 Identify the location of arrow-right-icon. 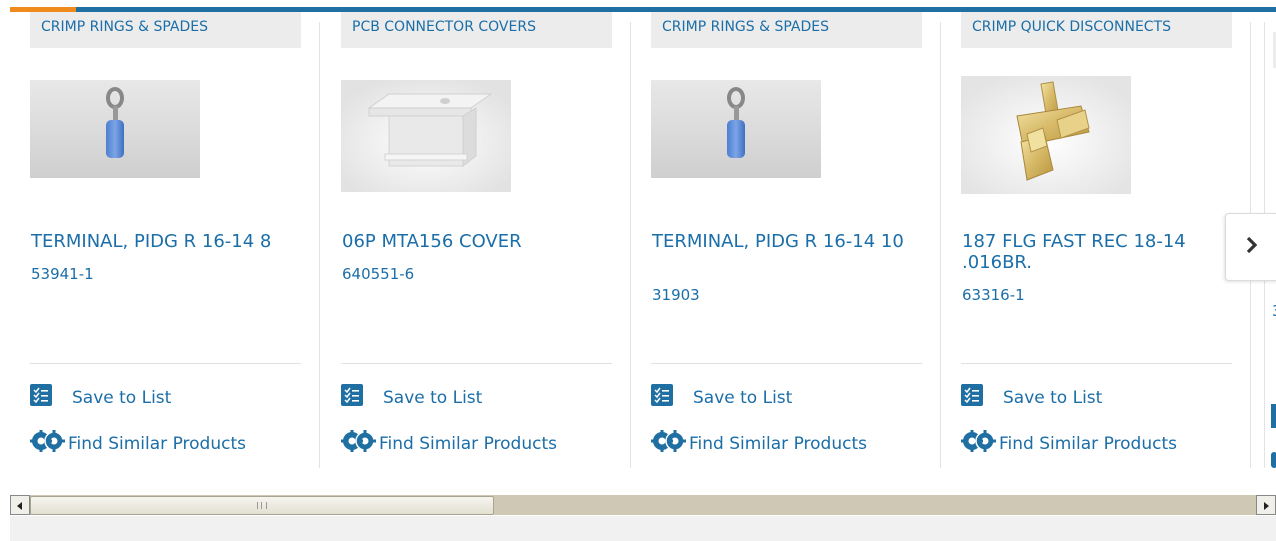
(1266, 505).